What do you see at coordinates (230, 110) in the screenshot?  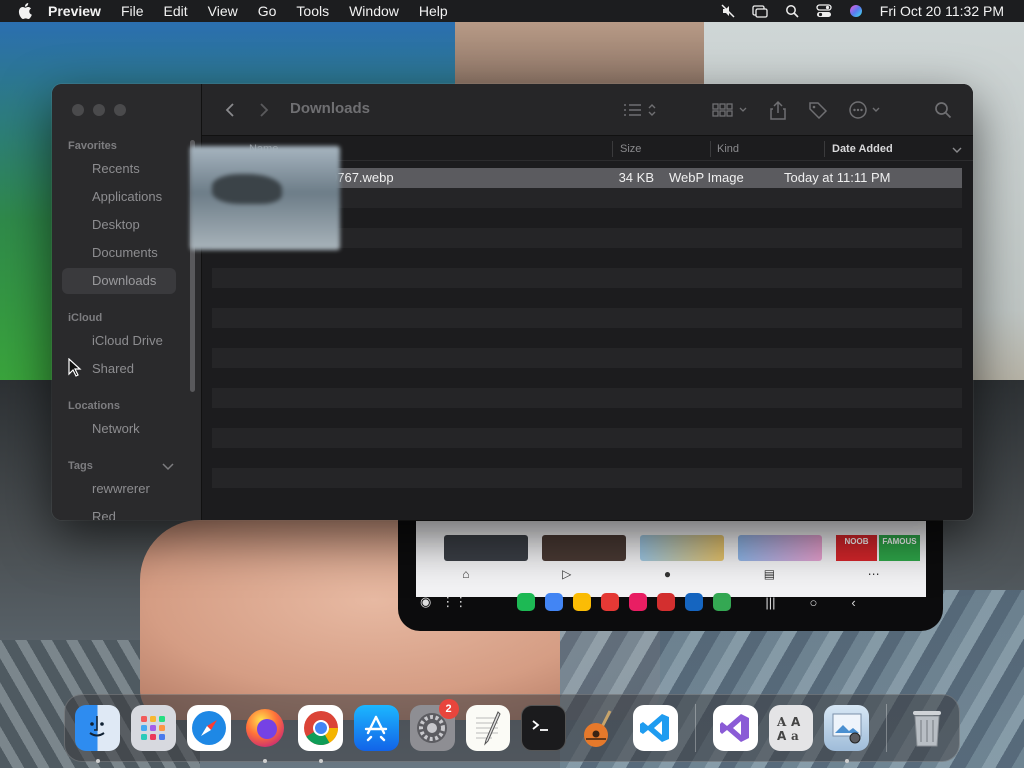 I see `back-chevron-icon` at bounding box center [230, 110].